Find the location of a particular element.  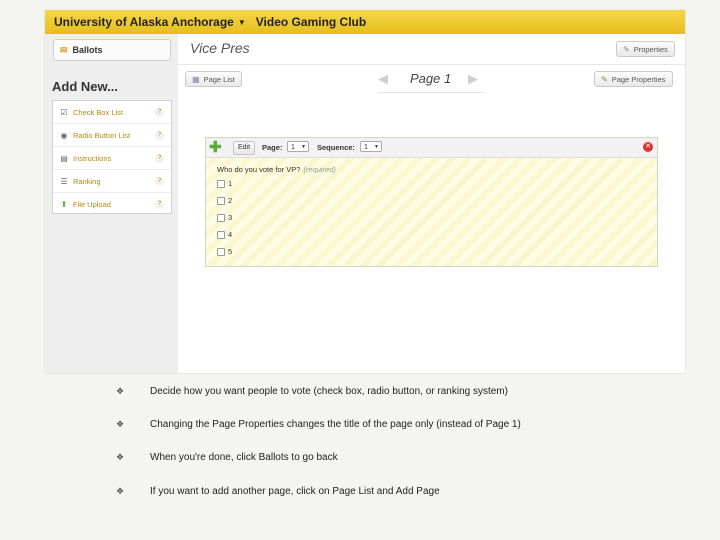

question-text: Who do you vote for VP? (required) is located at coordinates (276, 169).